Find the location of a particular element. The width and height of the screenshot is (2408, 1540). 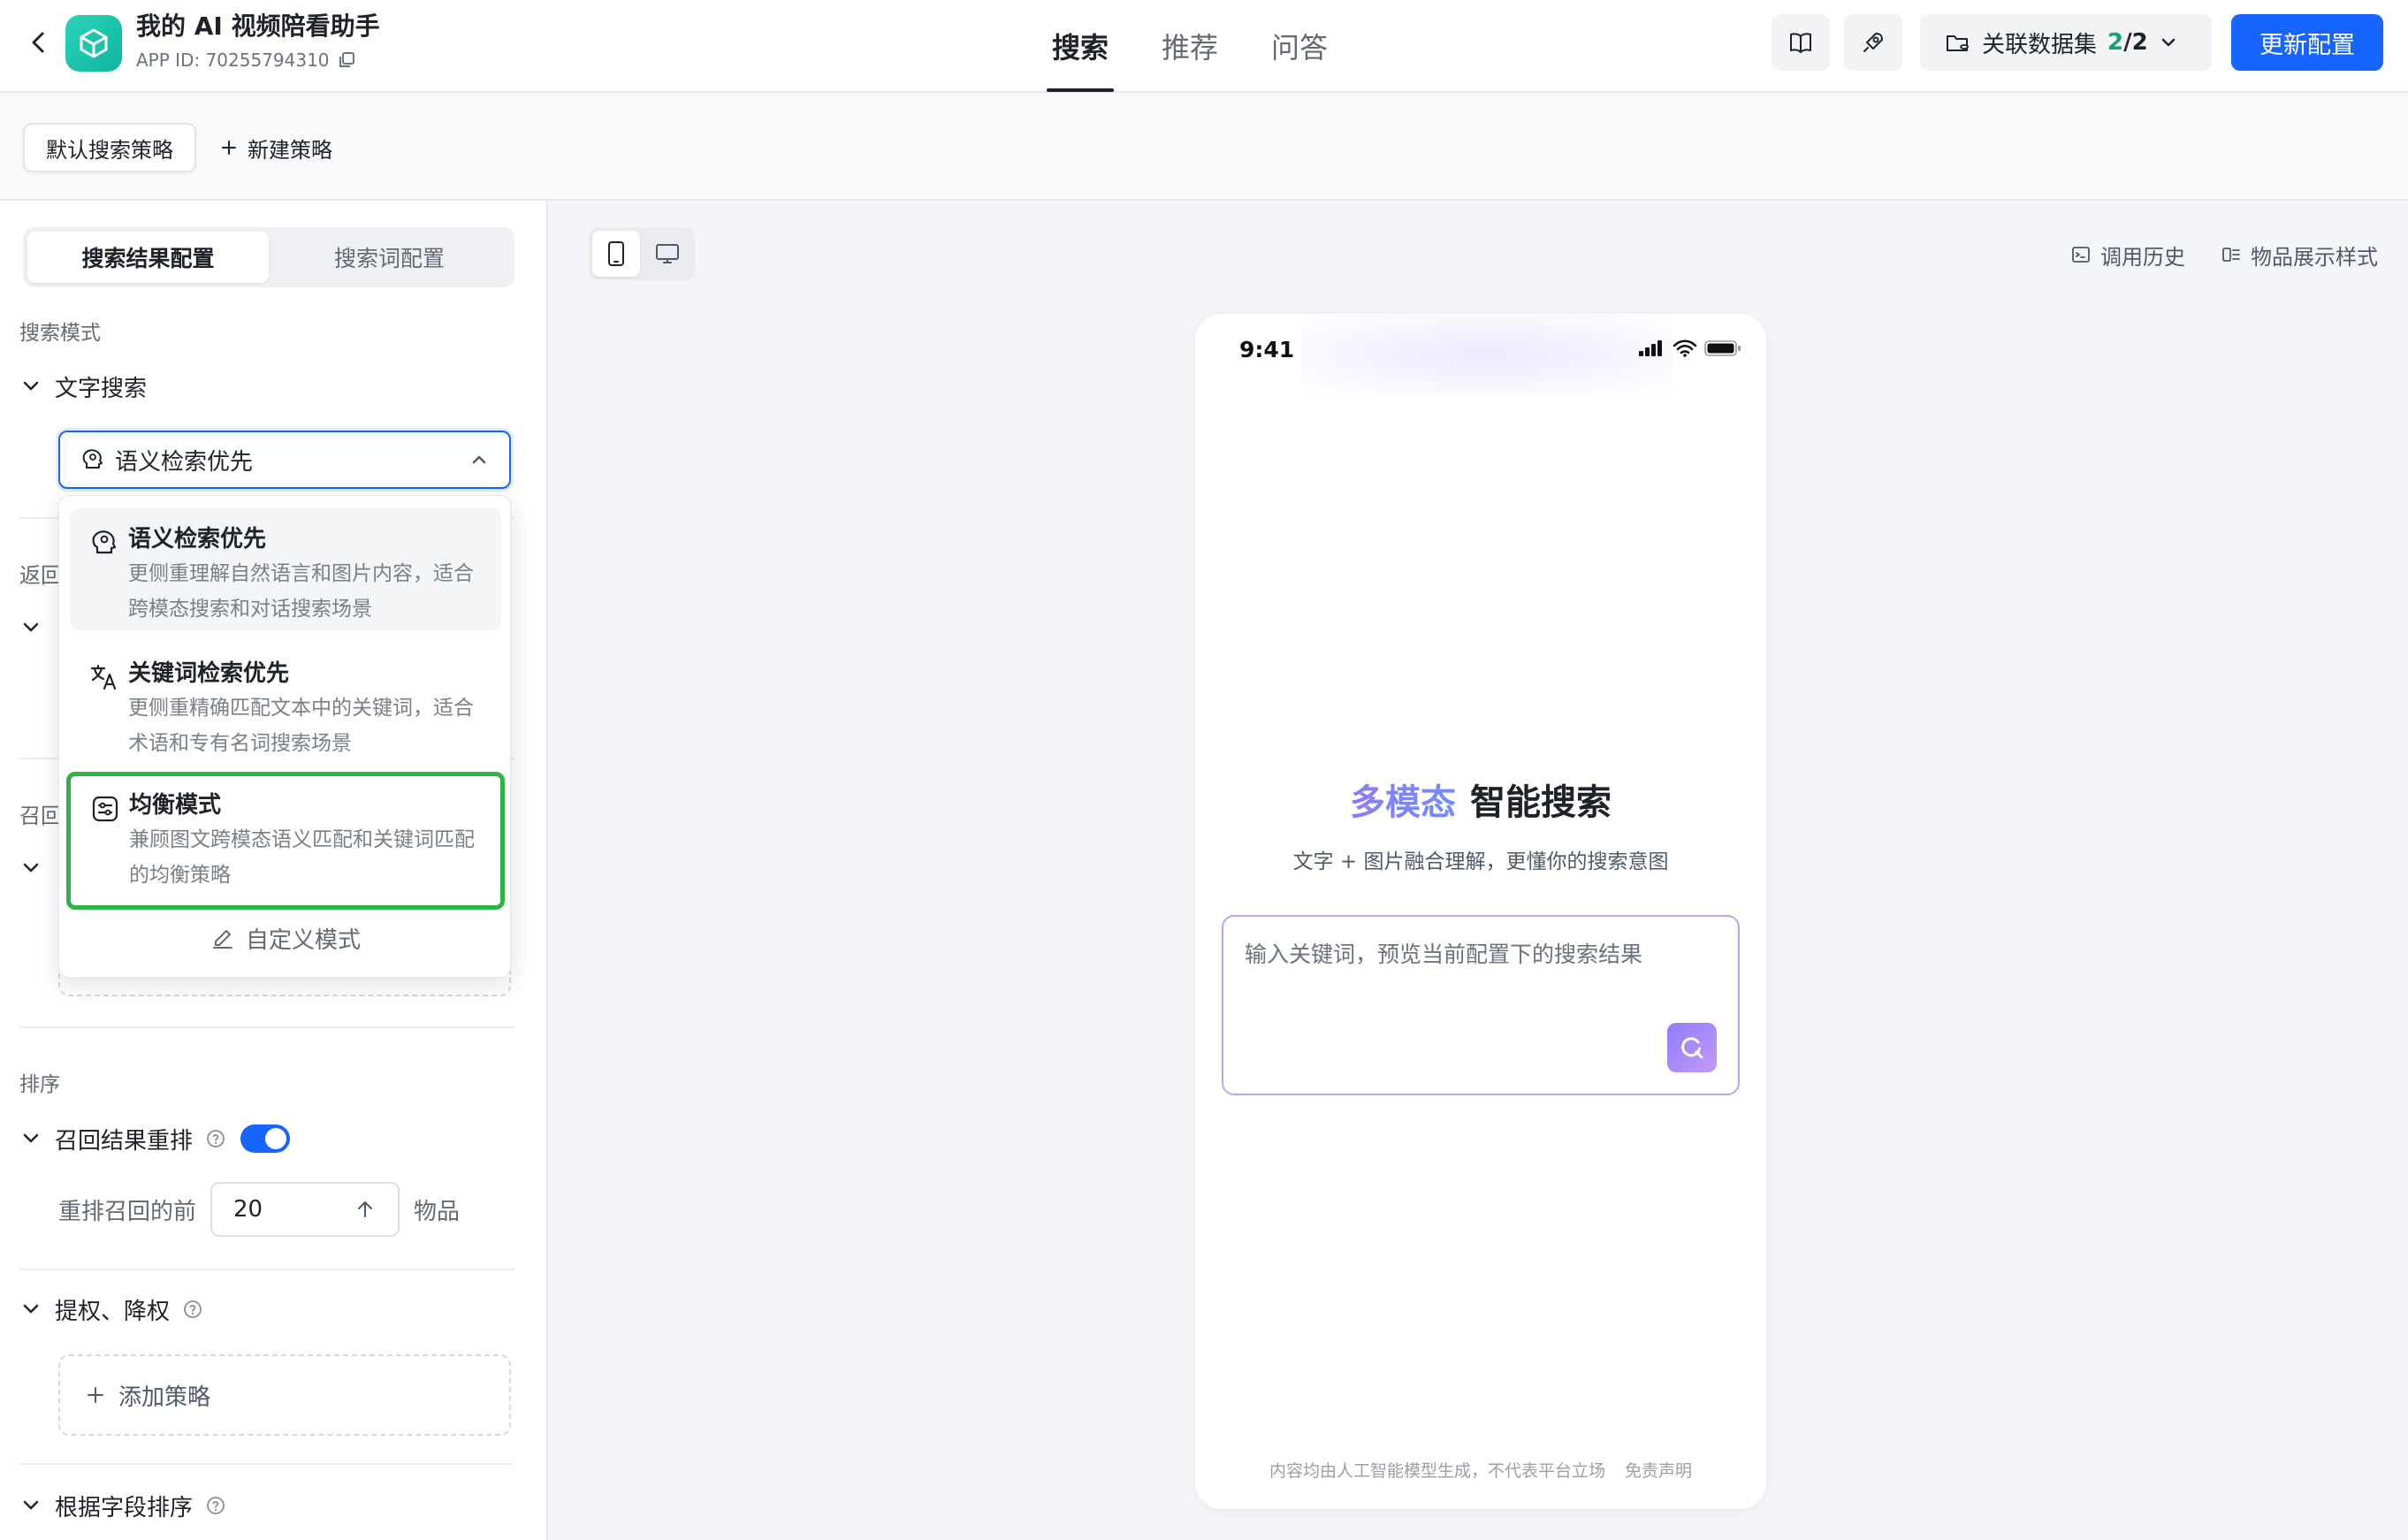

tab-search: 搜索 is located at coordinates (1080, 46).